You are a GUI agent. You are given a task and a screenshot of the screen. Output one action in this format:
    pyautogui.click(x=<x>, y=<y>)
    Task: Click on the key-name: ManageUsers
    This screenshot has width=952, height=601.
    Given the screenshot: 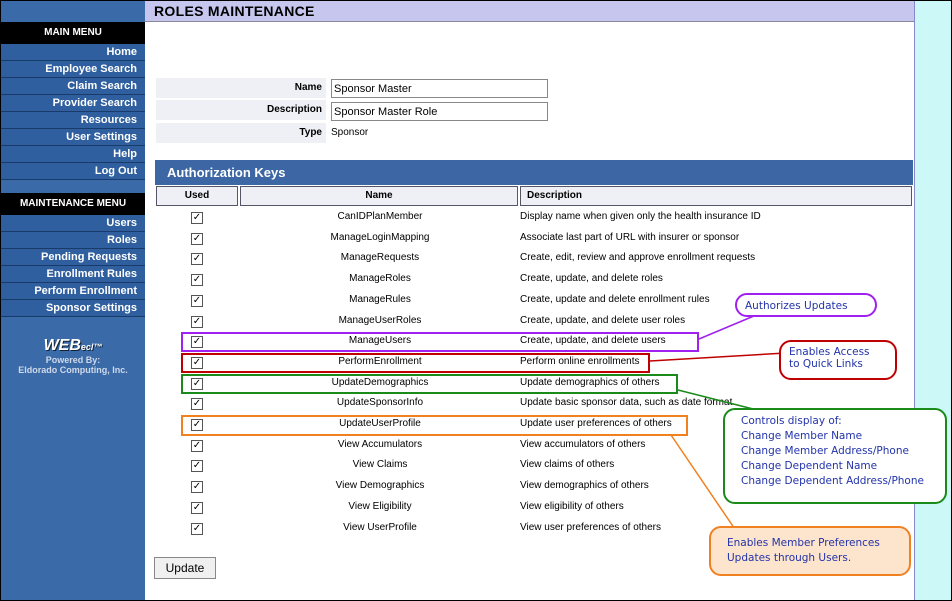 What is the action you would take?
    pyautogui.click(x=380, y=341)
    